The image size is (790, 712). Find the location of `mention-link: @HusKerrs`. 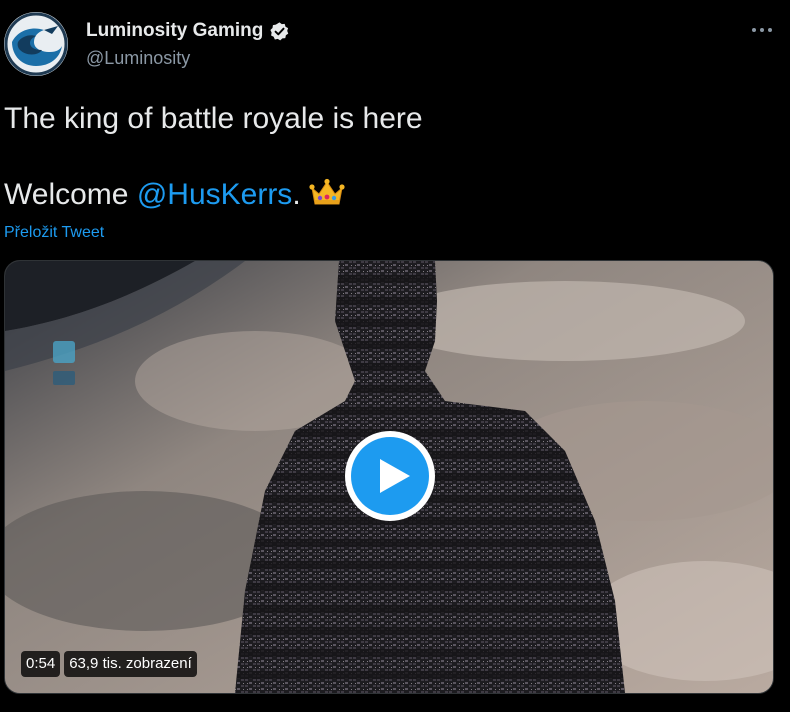

mention-link: @HusKerrs is located at coordinates (214, 194).